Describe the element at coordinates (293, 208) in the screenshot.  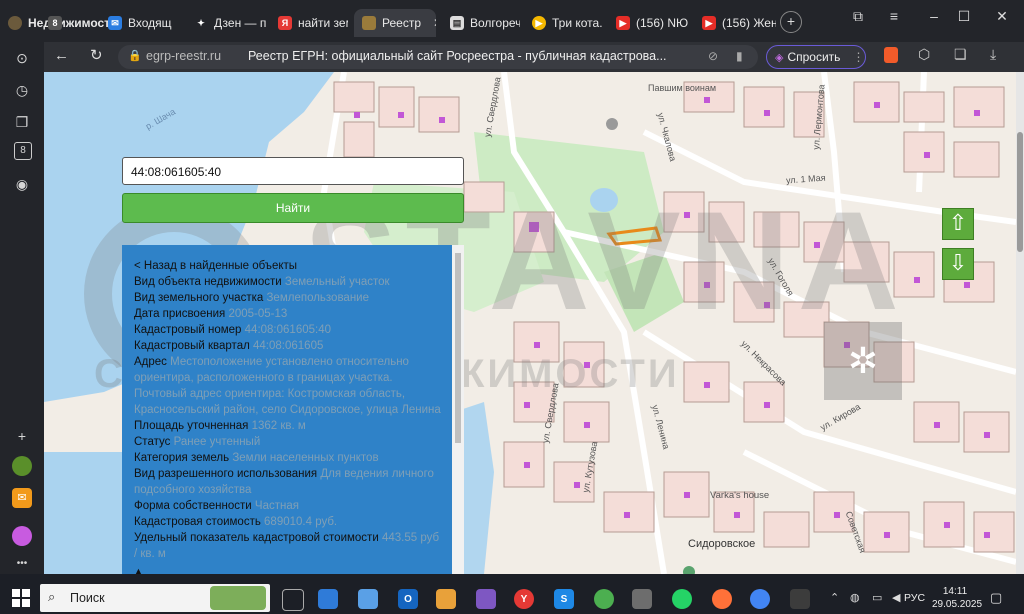
I see `find-button: Найти` at that location.